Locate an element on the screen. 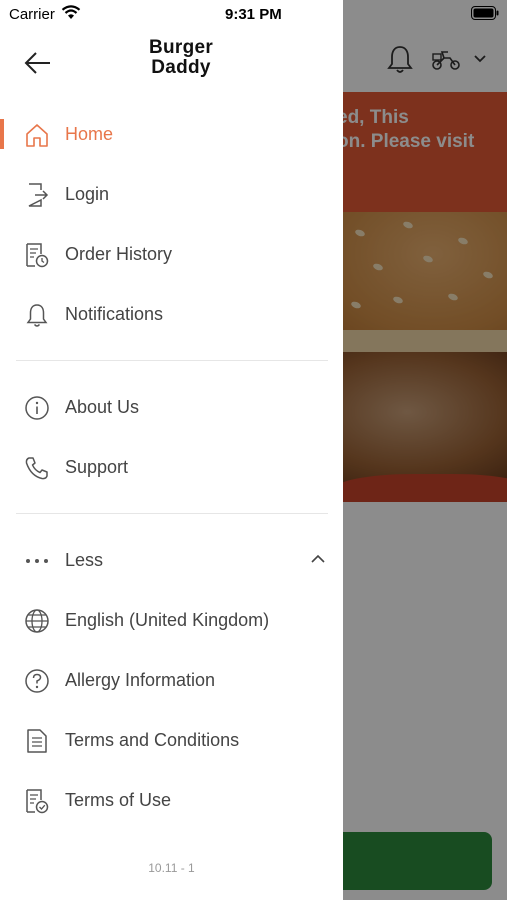 This screenshot has height=900, width=507. menu-item-label: English (United Kingdom) is located at coordinates (167, 620).